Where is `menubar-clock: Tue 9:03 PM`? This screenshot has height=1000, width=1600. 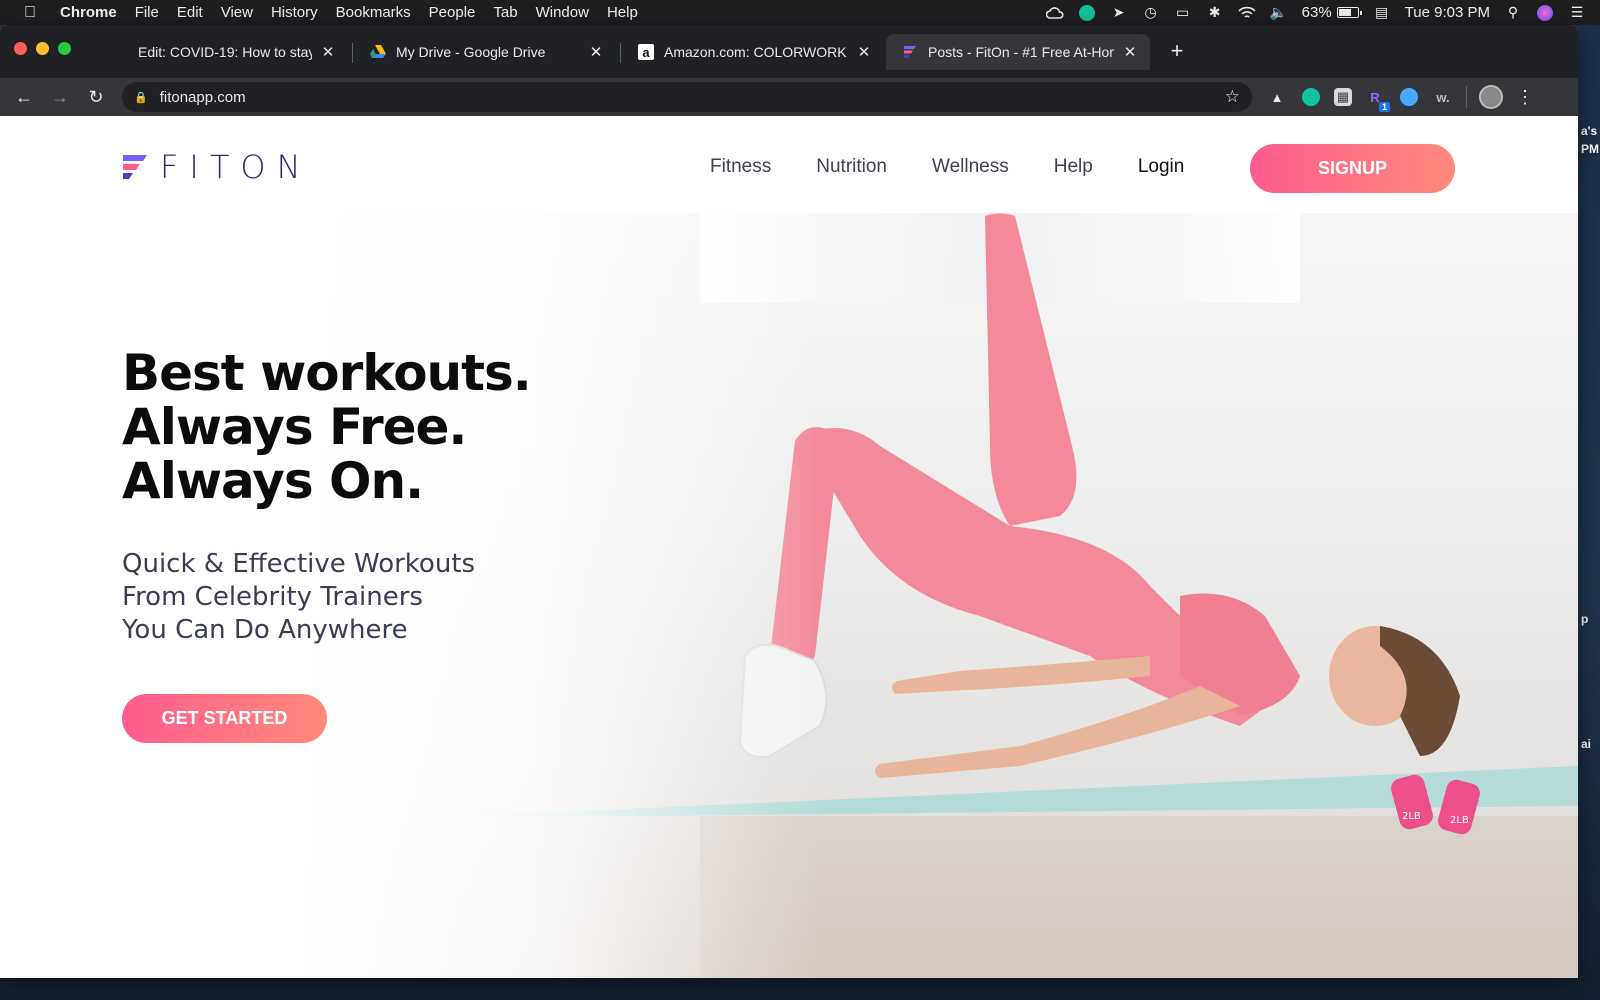 menubar-clock: Tue 9:03 PM is located at coordinates (1447, 12).